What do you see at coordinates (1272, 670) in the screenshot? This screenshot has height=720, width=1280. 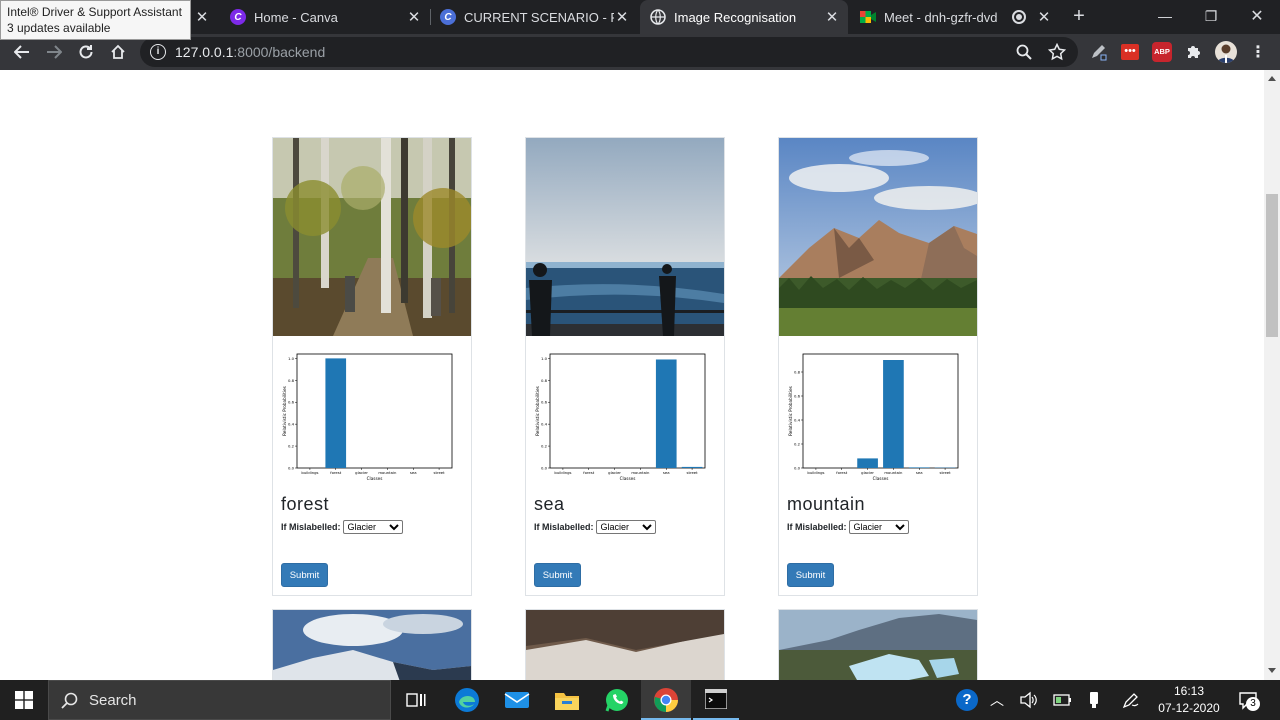 I see `scroll-down-icon` at bounding box center [1272, 670].